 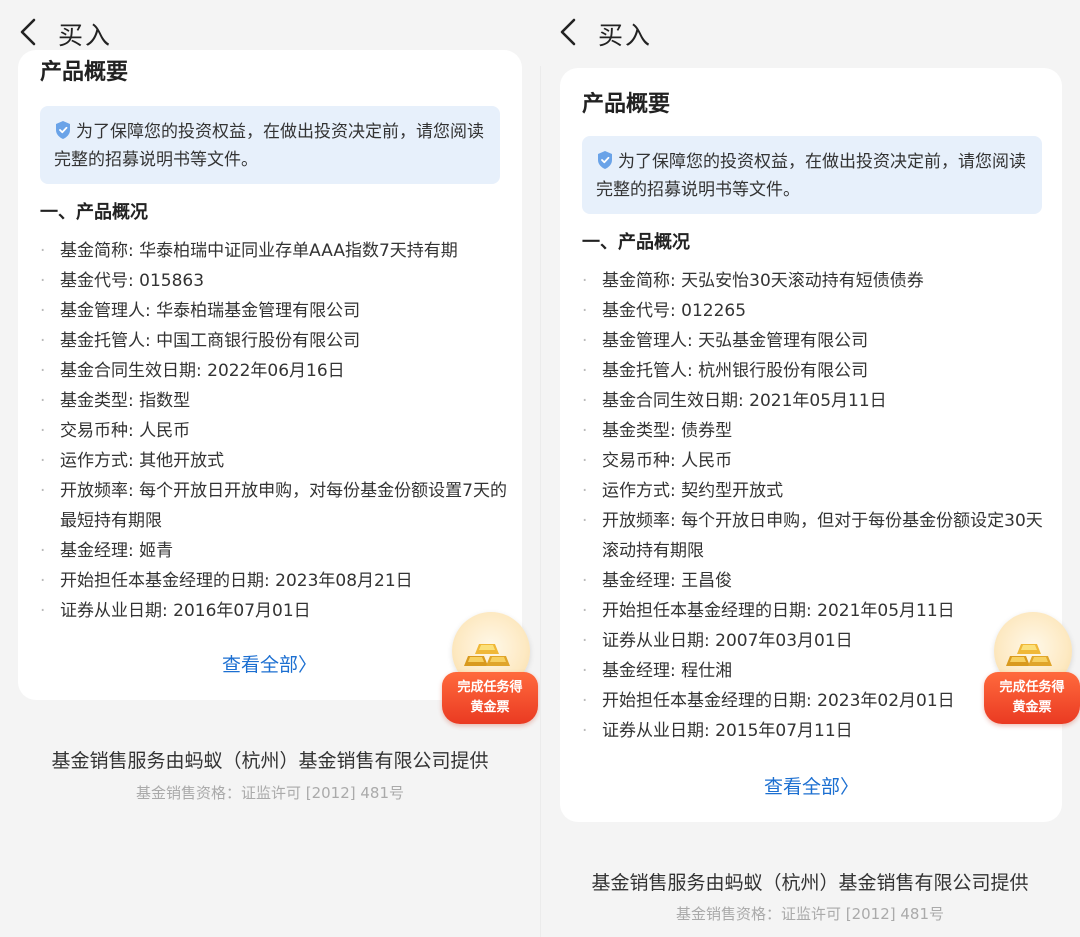 I want to click on list-item: 基金简称: 华泰柏瑞中证同业存单AAA指数7天持有期, so click(x=275, y=251).